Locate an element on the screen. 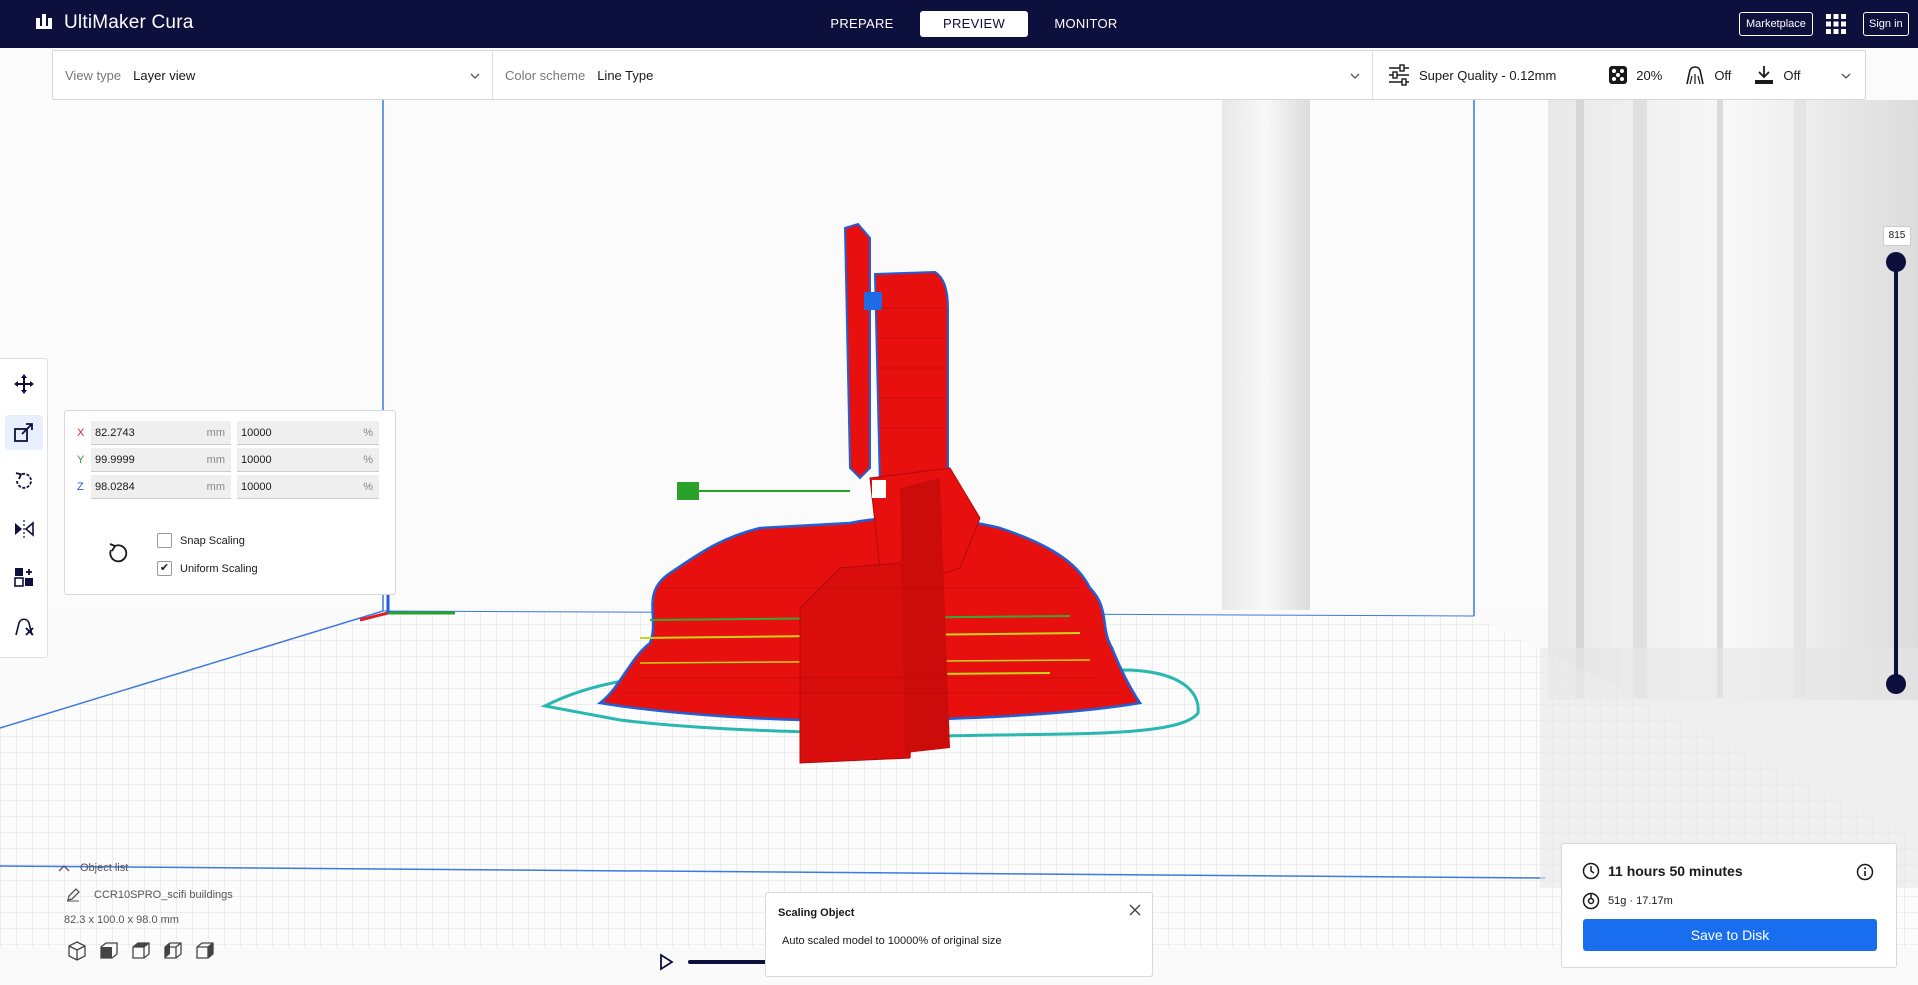 This screenshot has width=1918, height=985. layer-slider-track is located at coordinates (1896, 474).